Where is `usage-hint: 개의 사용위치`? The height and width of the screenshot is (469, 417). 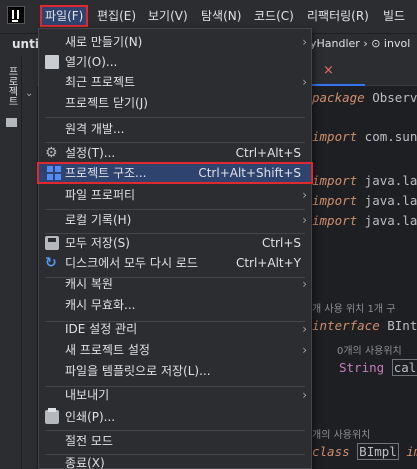
usage-hint: 개의 사용위치 is located at coordinates (341, 433).